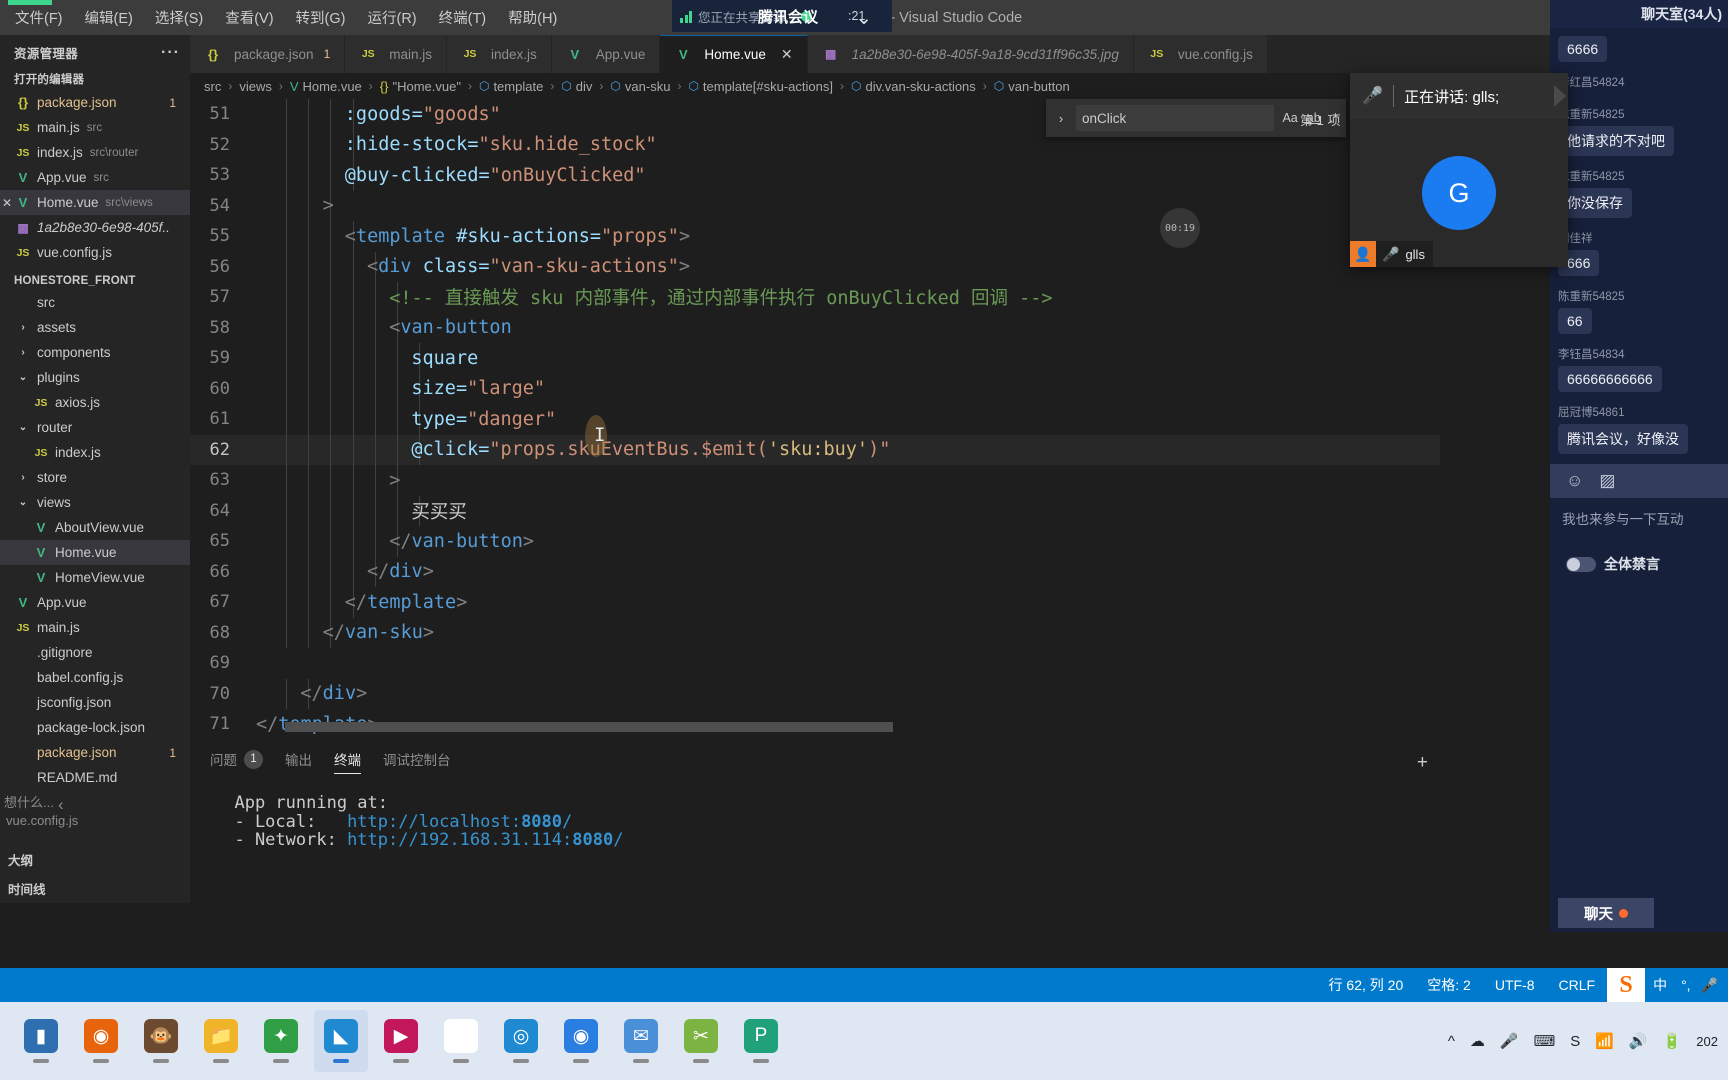 The height and width of the screenshot is (1080, 1728). What do you see at coordinates (1672, 1041) in the screenshot?
I see `tray-icon: 🔋` at bounding box center [1672, 1041].